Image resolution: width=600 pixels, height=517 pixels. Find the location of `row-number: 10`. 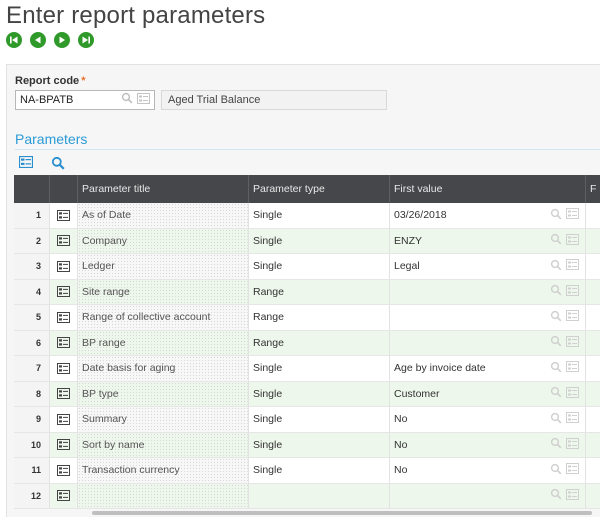

row-number: 10 is located at coordinates (32, 444).